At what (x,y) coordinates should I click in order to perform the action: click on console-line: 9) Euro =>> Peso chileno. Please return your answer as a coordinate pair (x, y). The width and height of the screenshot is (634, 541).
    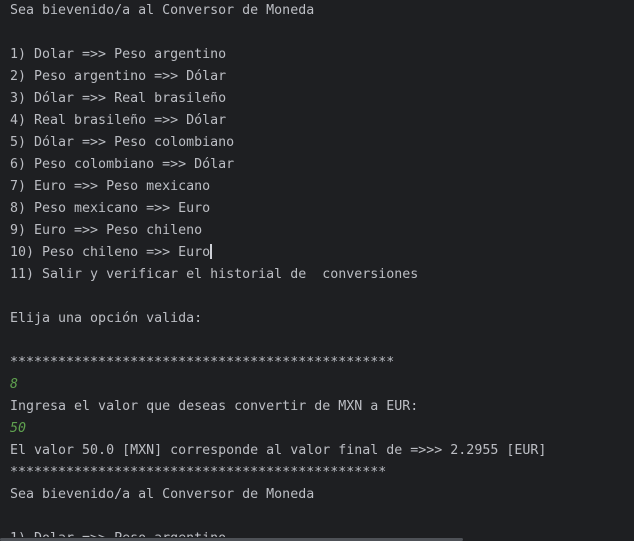
    Looking at the image, I should click on (322, 231).